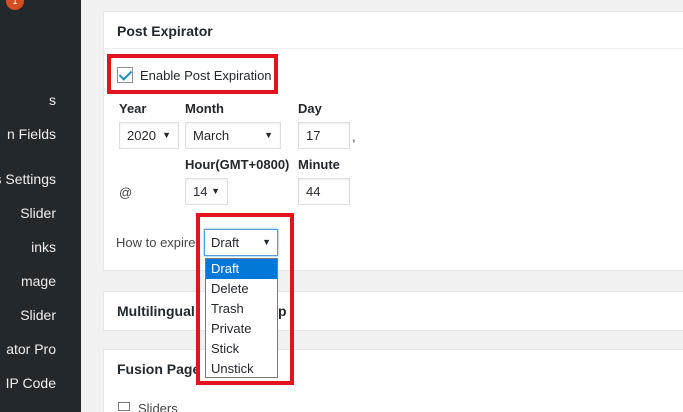  What do you see at coordinates (156, 311) in the screenshot?
I see `panel-title: Multilingual` at bounding box center [156, 311].